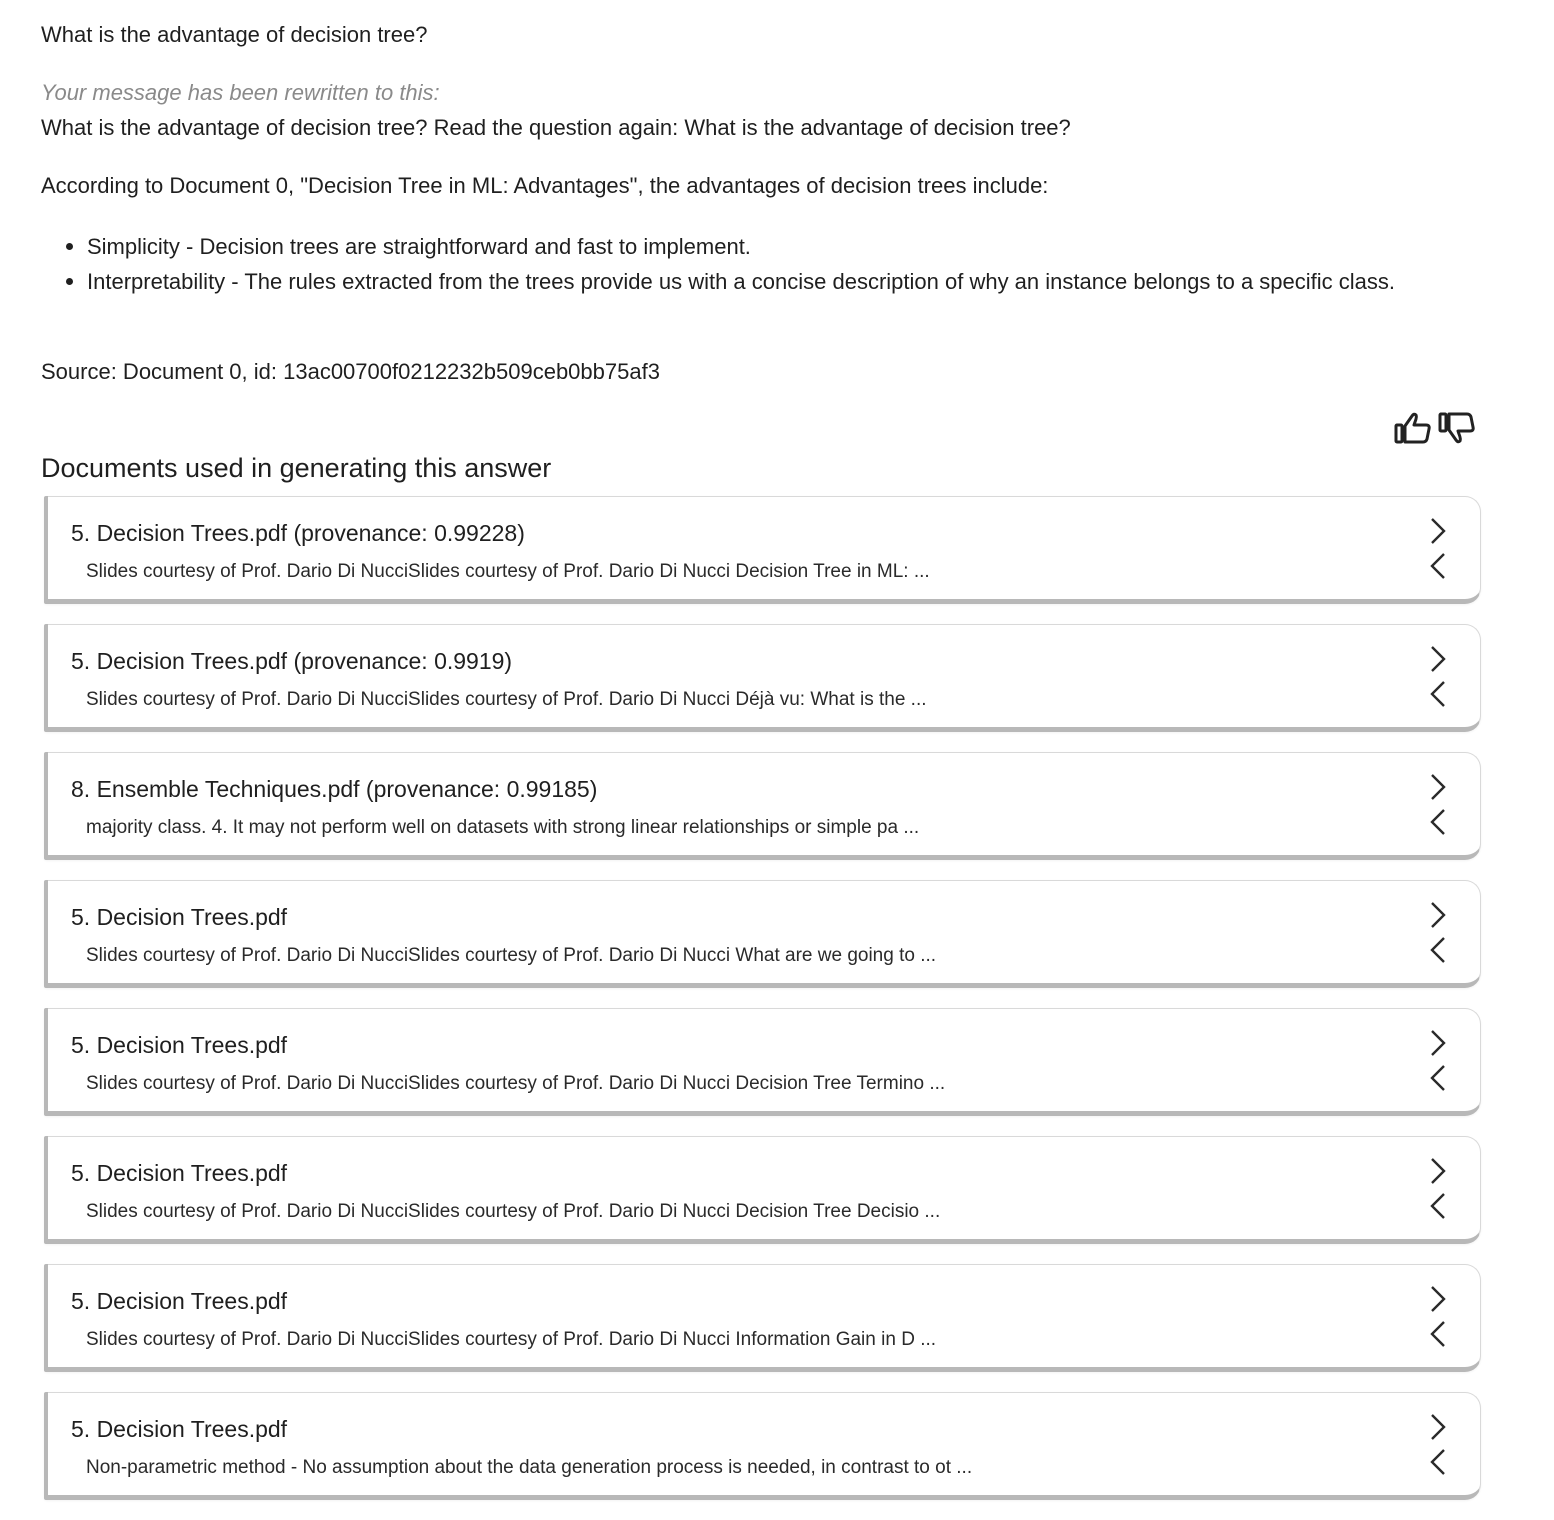  What do you see at coordinates (296, 468) in the screenshot?
I see `documents-heading: Documents used in generating this answer` at bounding box center [296, 468].